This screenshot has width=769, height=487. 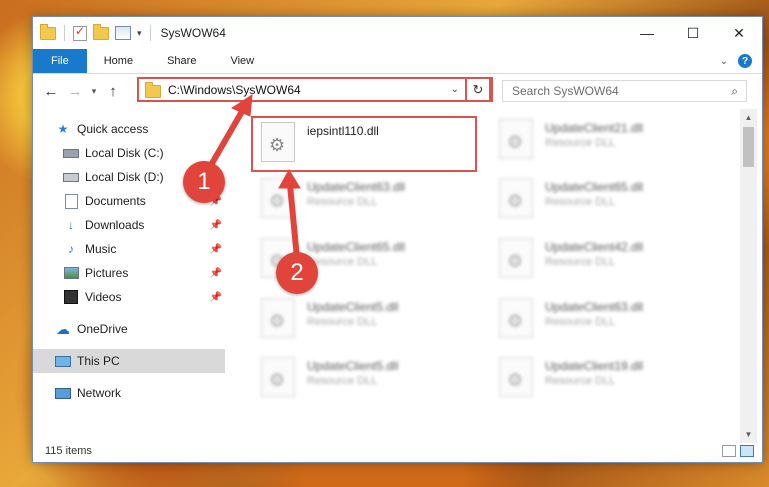 I want to click on file-name: UpdateClient21.dll, so click(x=594, y=128).